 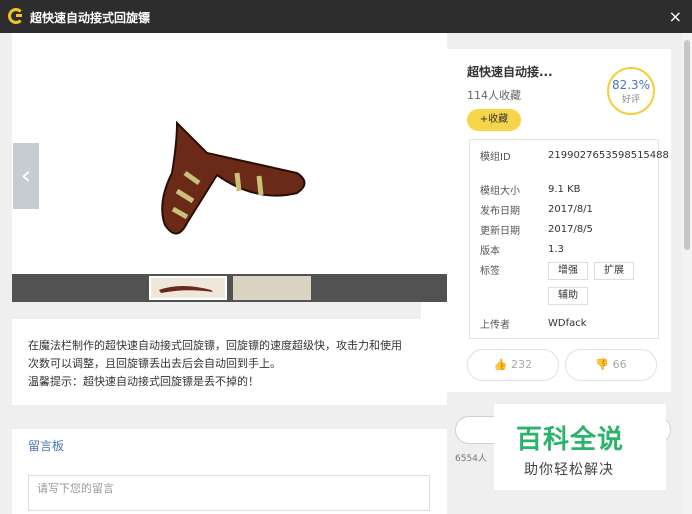 What do you see at coordinates (500, 231) in the screenshot?
I see `label-update-date: 更新日期` at bounding box center [500, 231].